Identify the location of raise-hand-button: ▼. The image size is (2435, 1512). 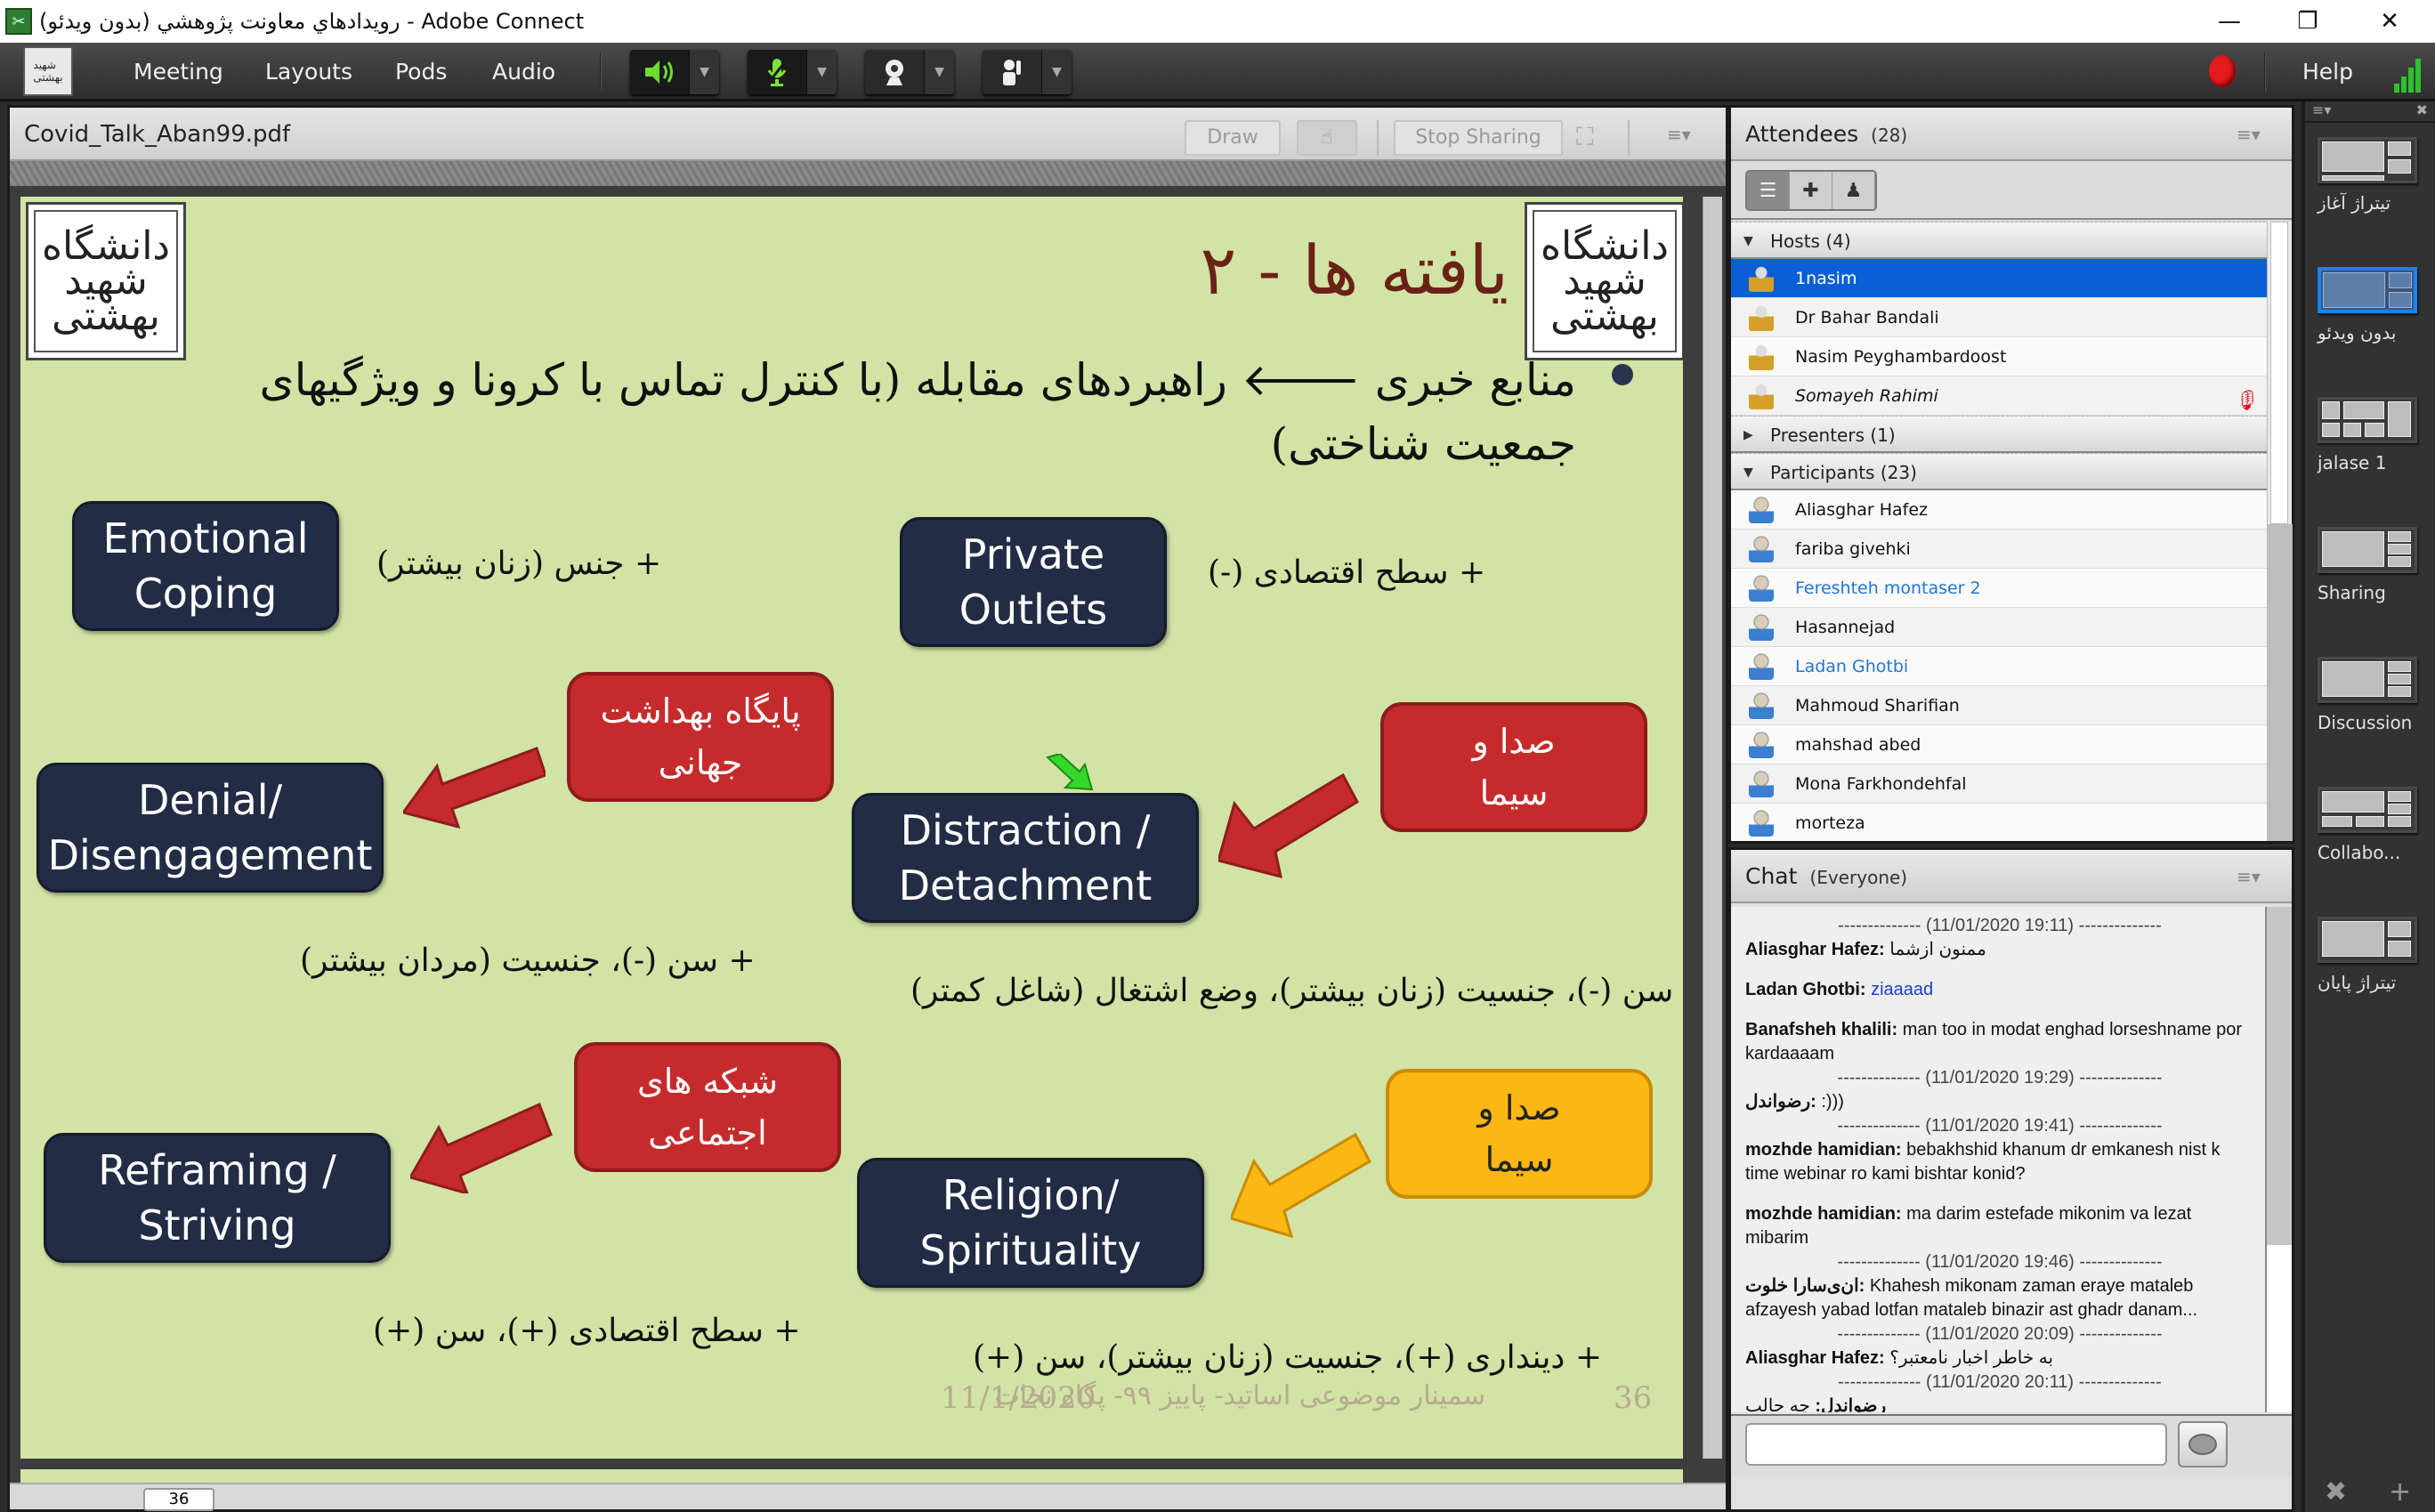
(1027, 72).